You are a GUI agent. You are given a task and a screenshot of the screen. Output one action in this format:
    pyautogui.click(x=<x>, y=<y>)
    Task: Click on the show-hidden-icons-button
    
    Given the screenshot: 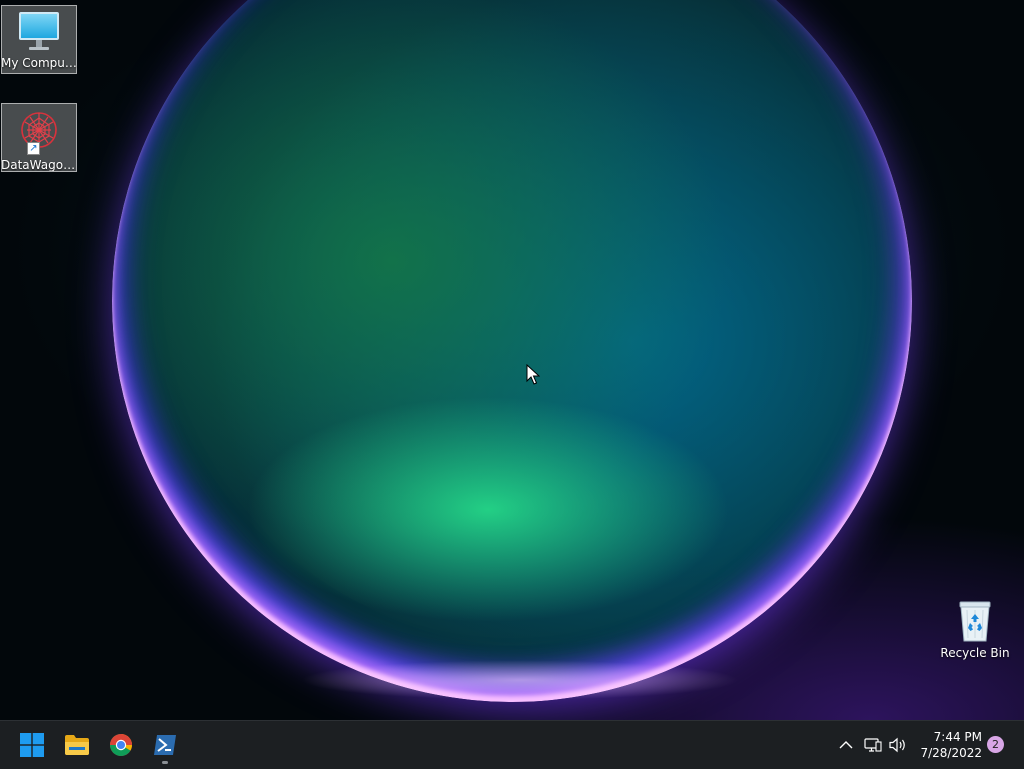 What is the action you would take?
    pyautogui.click(x=846, y=745)
    